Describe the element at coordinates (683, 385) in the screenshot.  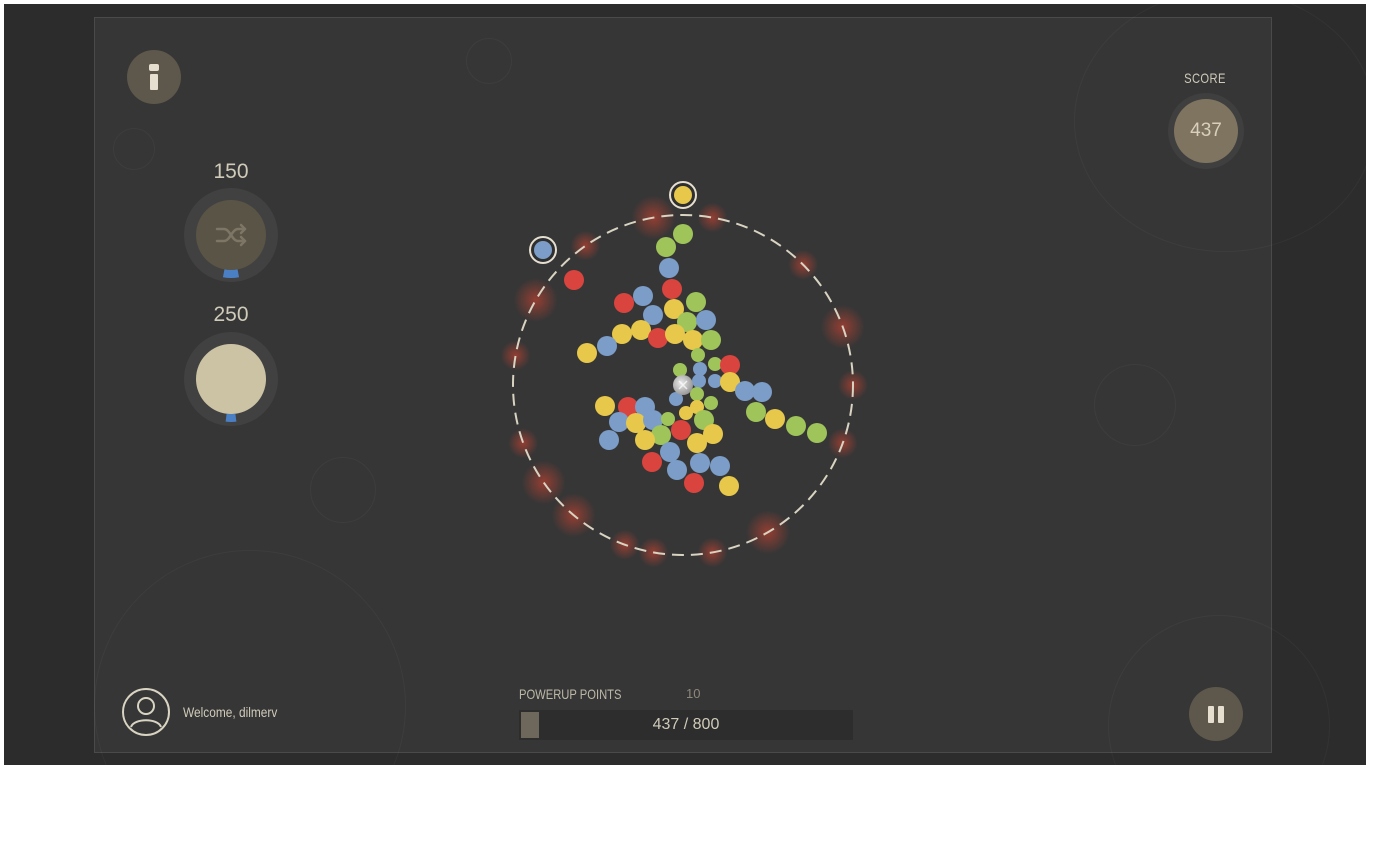
I see `core-ball` at that location.